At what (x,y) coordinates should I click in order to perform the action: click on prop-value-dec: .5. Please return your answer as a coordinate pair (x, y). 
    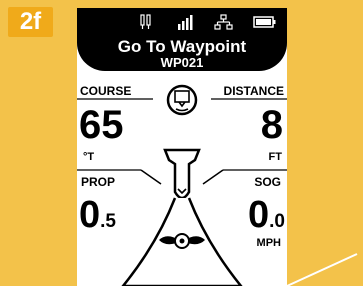
    Looking at the image, I should click on (108, 221).